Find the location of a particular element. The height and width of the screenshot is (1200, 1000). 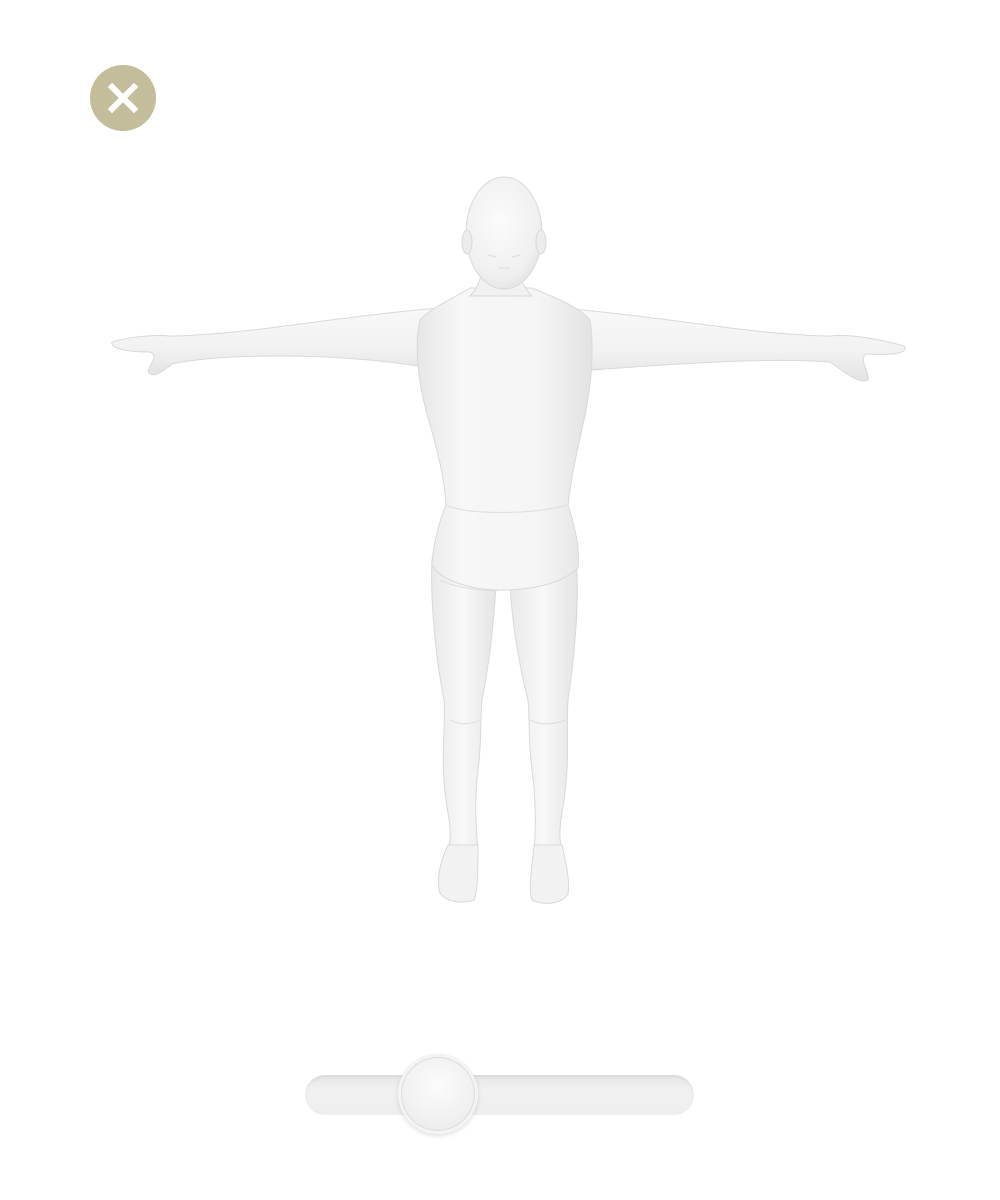

left-arm is located at coordinates (276, 341).